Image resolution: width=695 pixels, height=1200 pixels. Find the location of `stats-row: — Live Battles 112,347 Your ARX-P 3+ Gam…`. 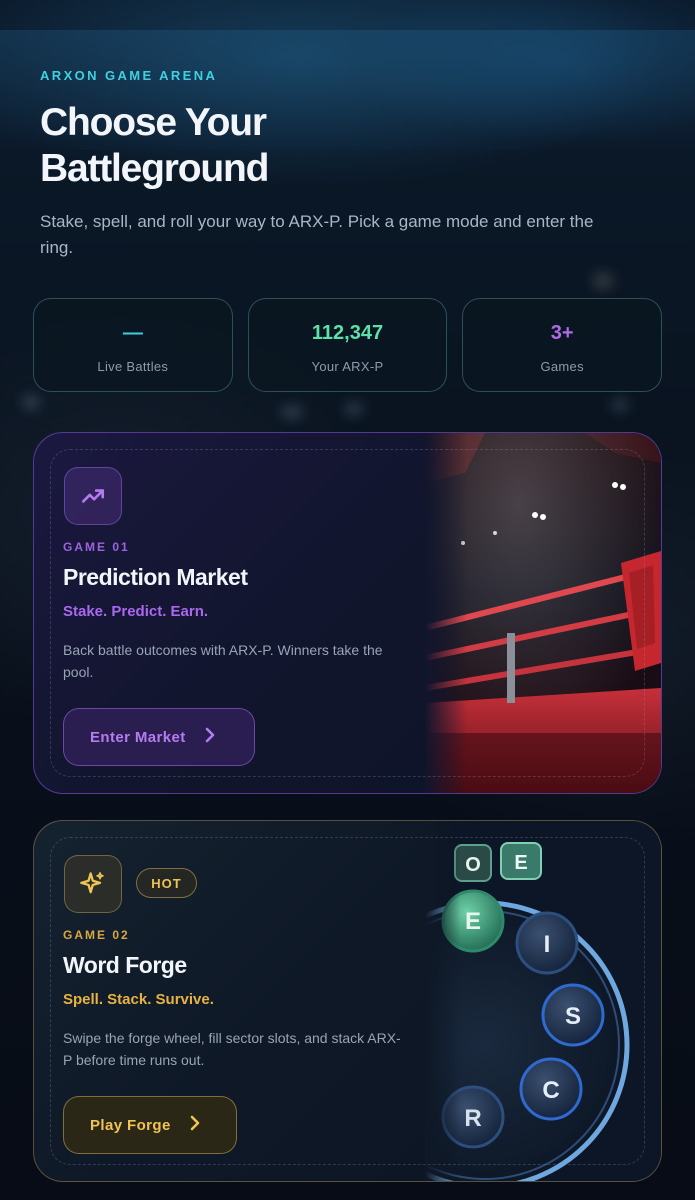

stats-row: — Live Battles 112,347 Your ARX-P 3+ Gam… is located at coordinates (348, 345).